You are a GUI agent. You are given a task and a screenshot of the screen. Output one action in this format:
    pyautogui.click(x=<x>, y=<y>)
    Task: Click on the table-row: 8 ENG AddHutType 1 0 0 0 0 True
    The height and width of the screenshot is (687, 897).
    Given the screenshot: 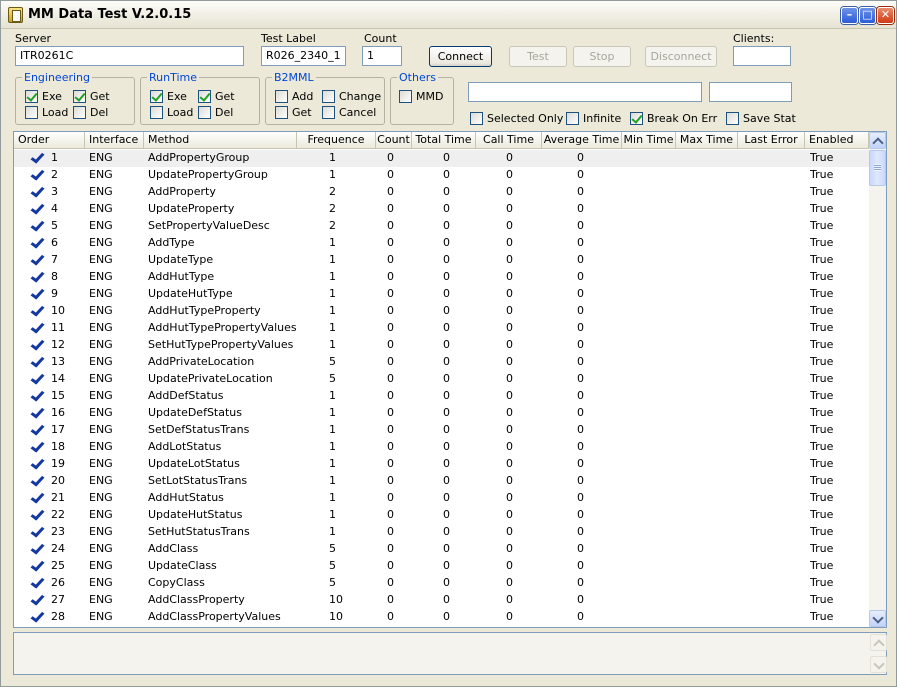 What is the action you would take?
    pyautogui.click(x=441, y=277)
    